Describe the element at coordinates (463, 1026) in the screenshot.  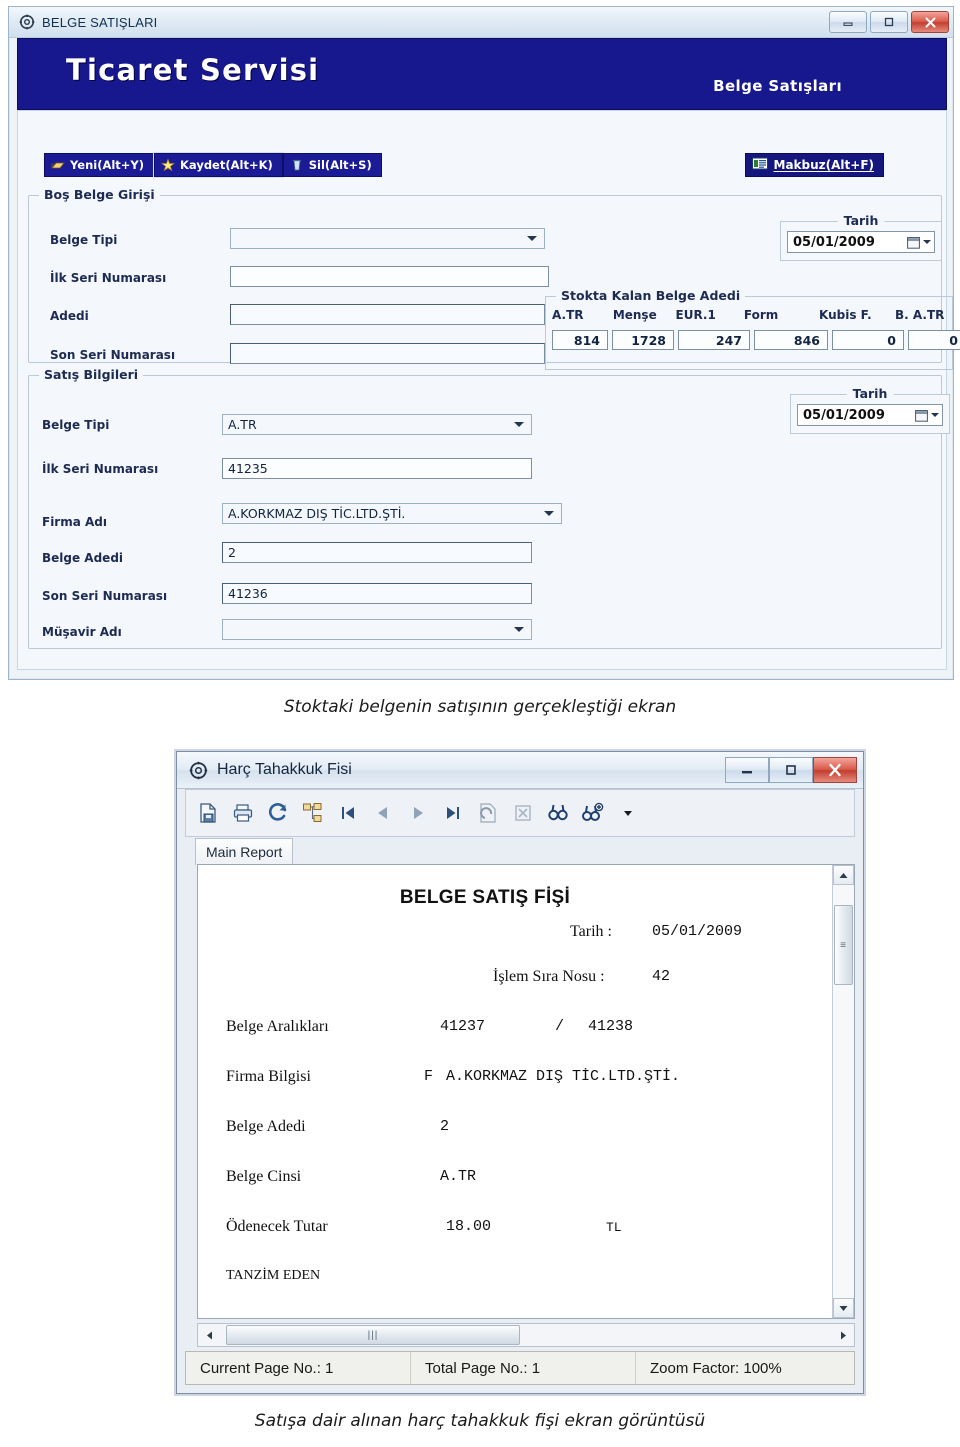
I see `report-row-0-v1: 41237` at that location.